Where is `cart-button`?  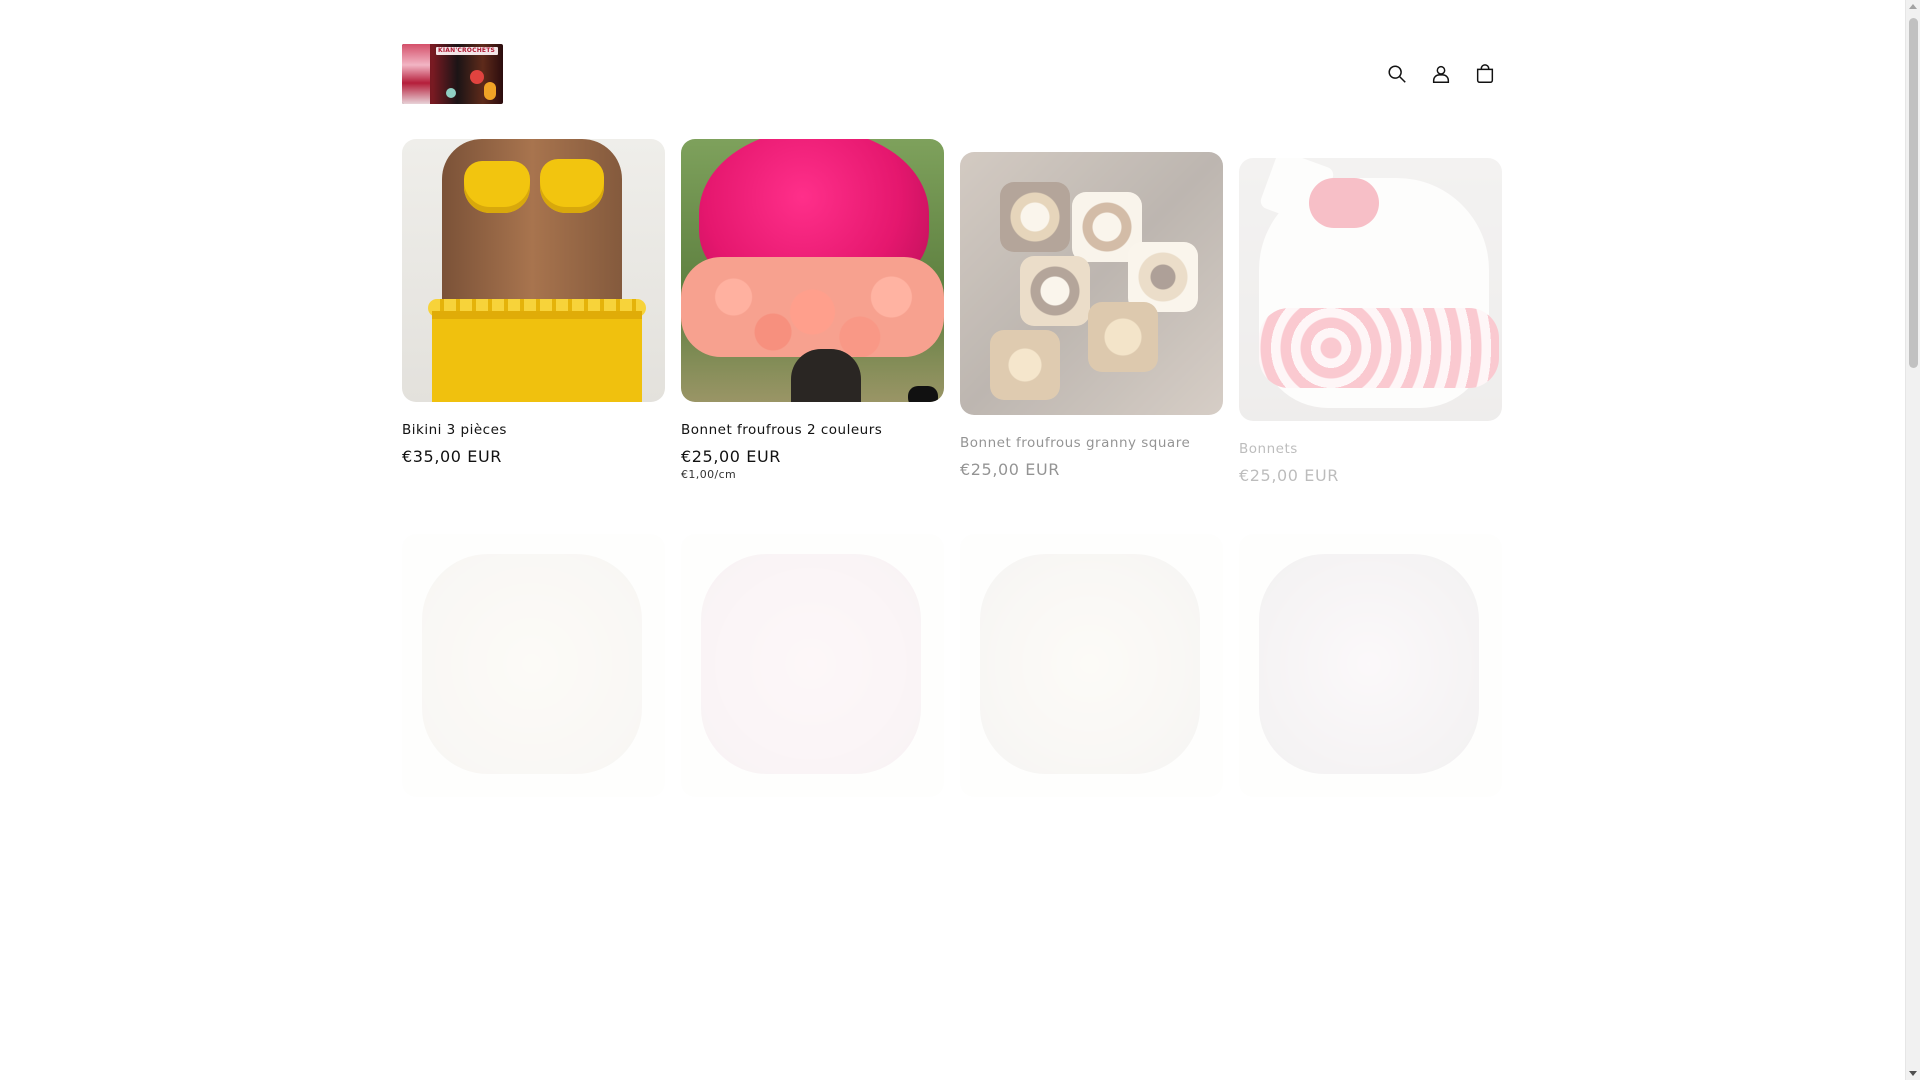
cart-button is located at coordinates (1485, 74).